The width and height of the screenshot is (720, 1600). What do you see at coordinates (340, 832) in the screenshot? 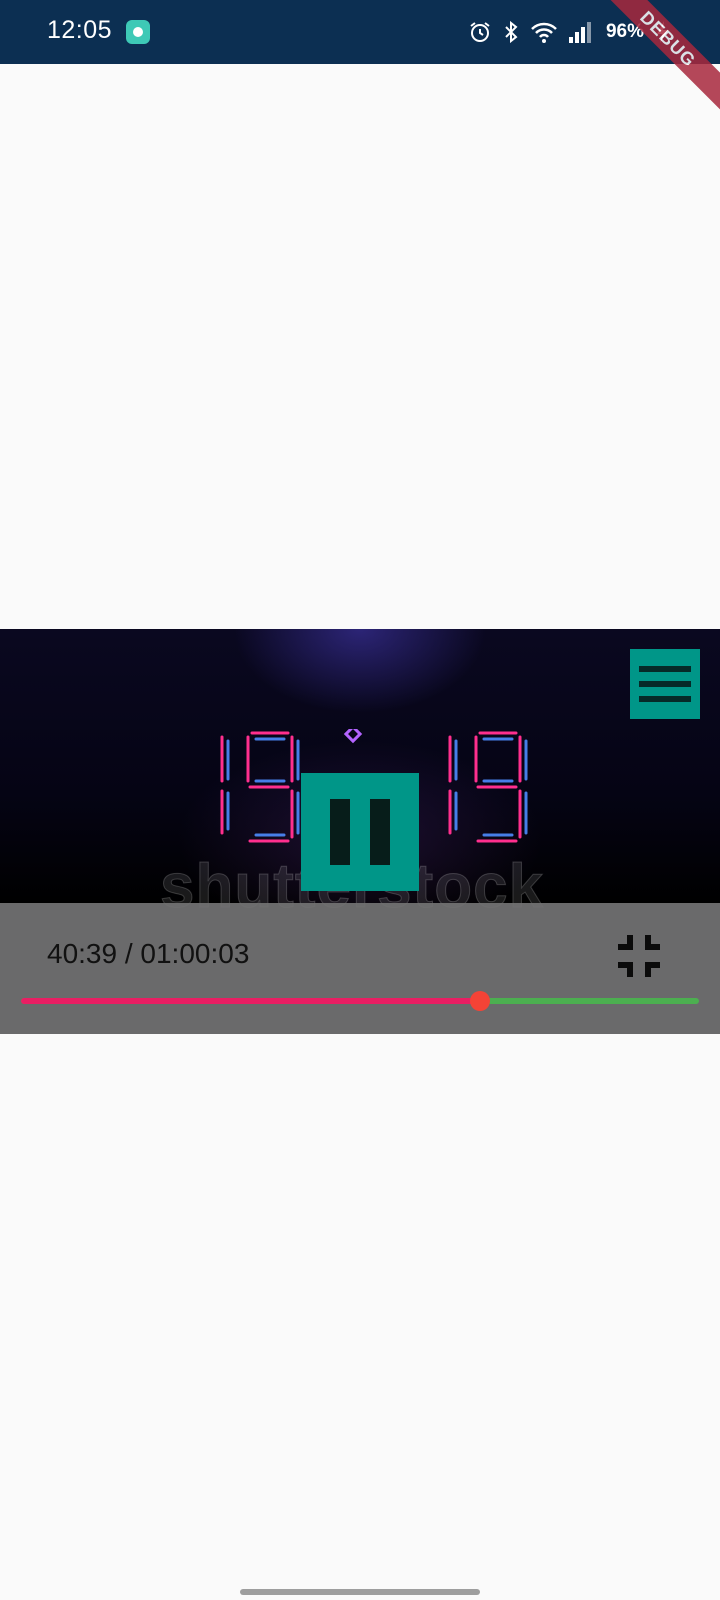
I see `pause-icon` at bounding box center [340, 832].